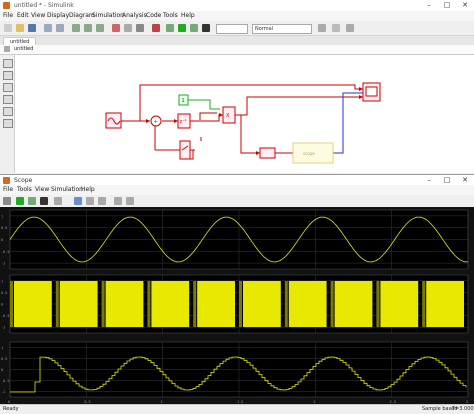  Describe the element at coordinates (23, 49) in the screenshot. I see `breadcrumb-label: untitled` at that location.